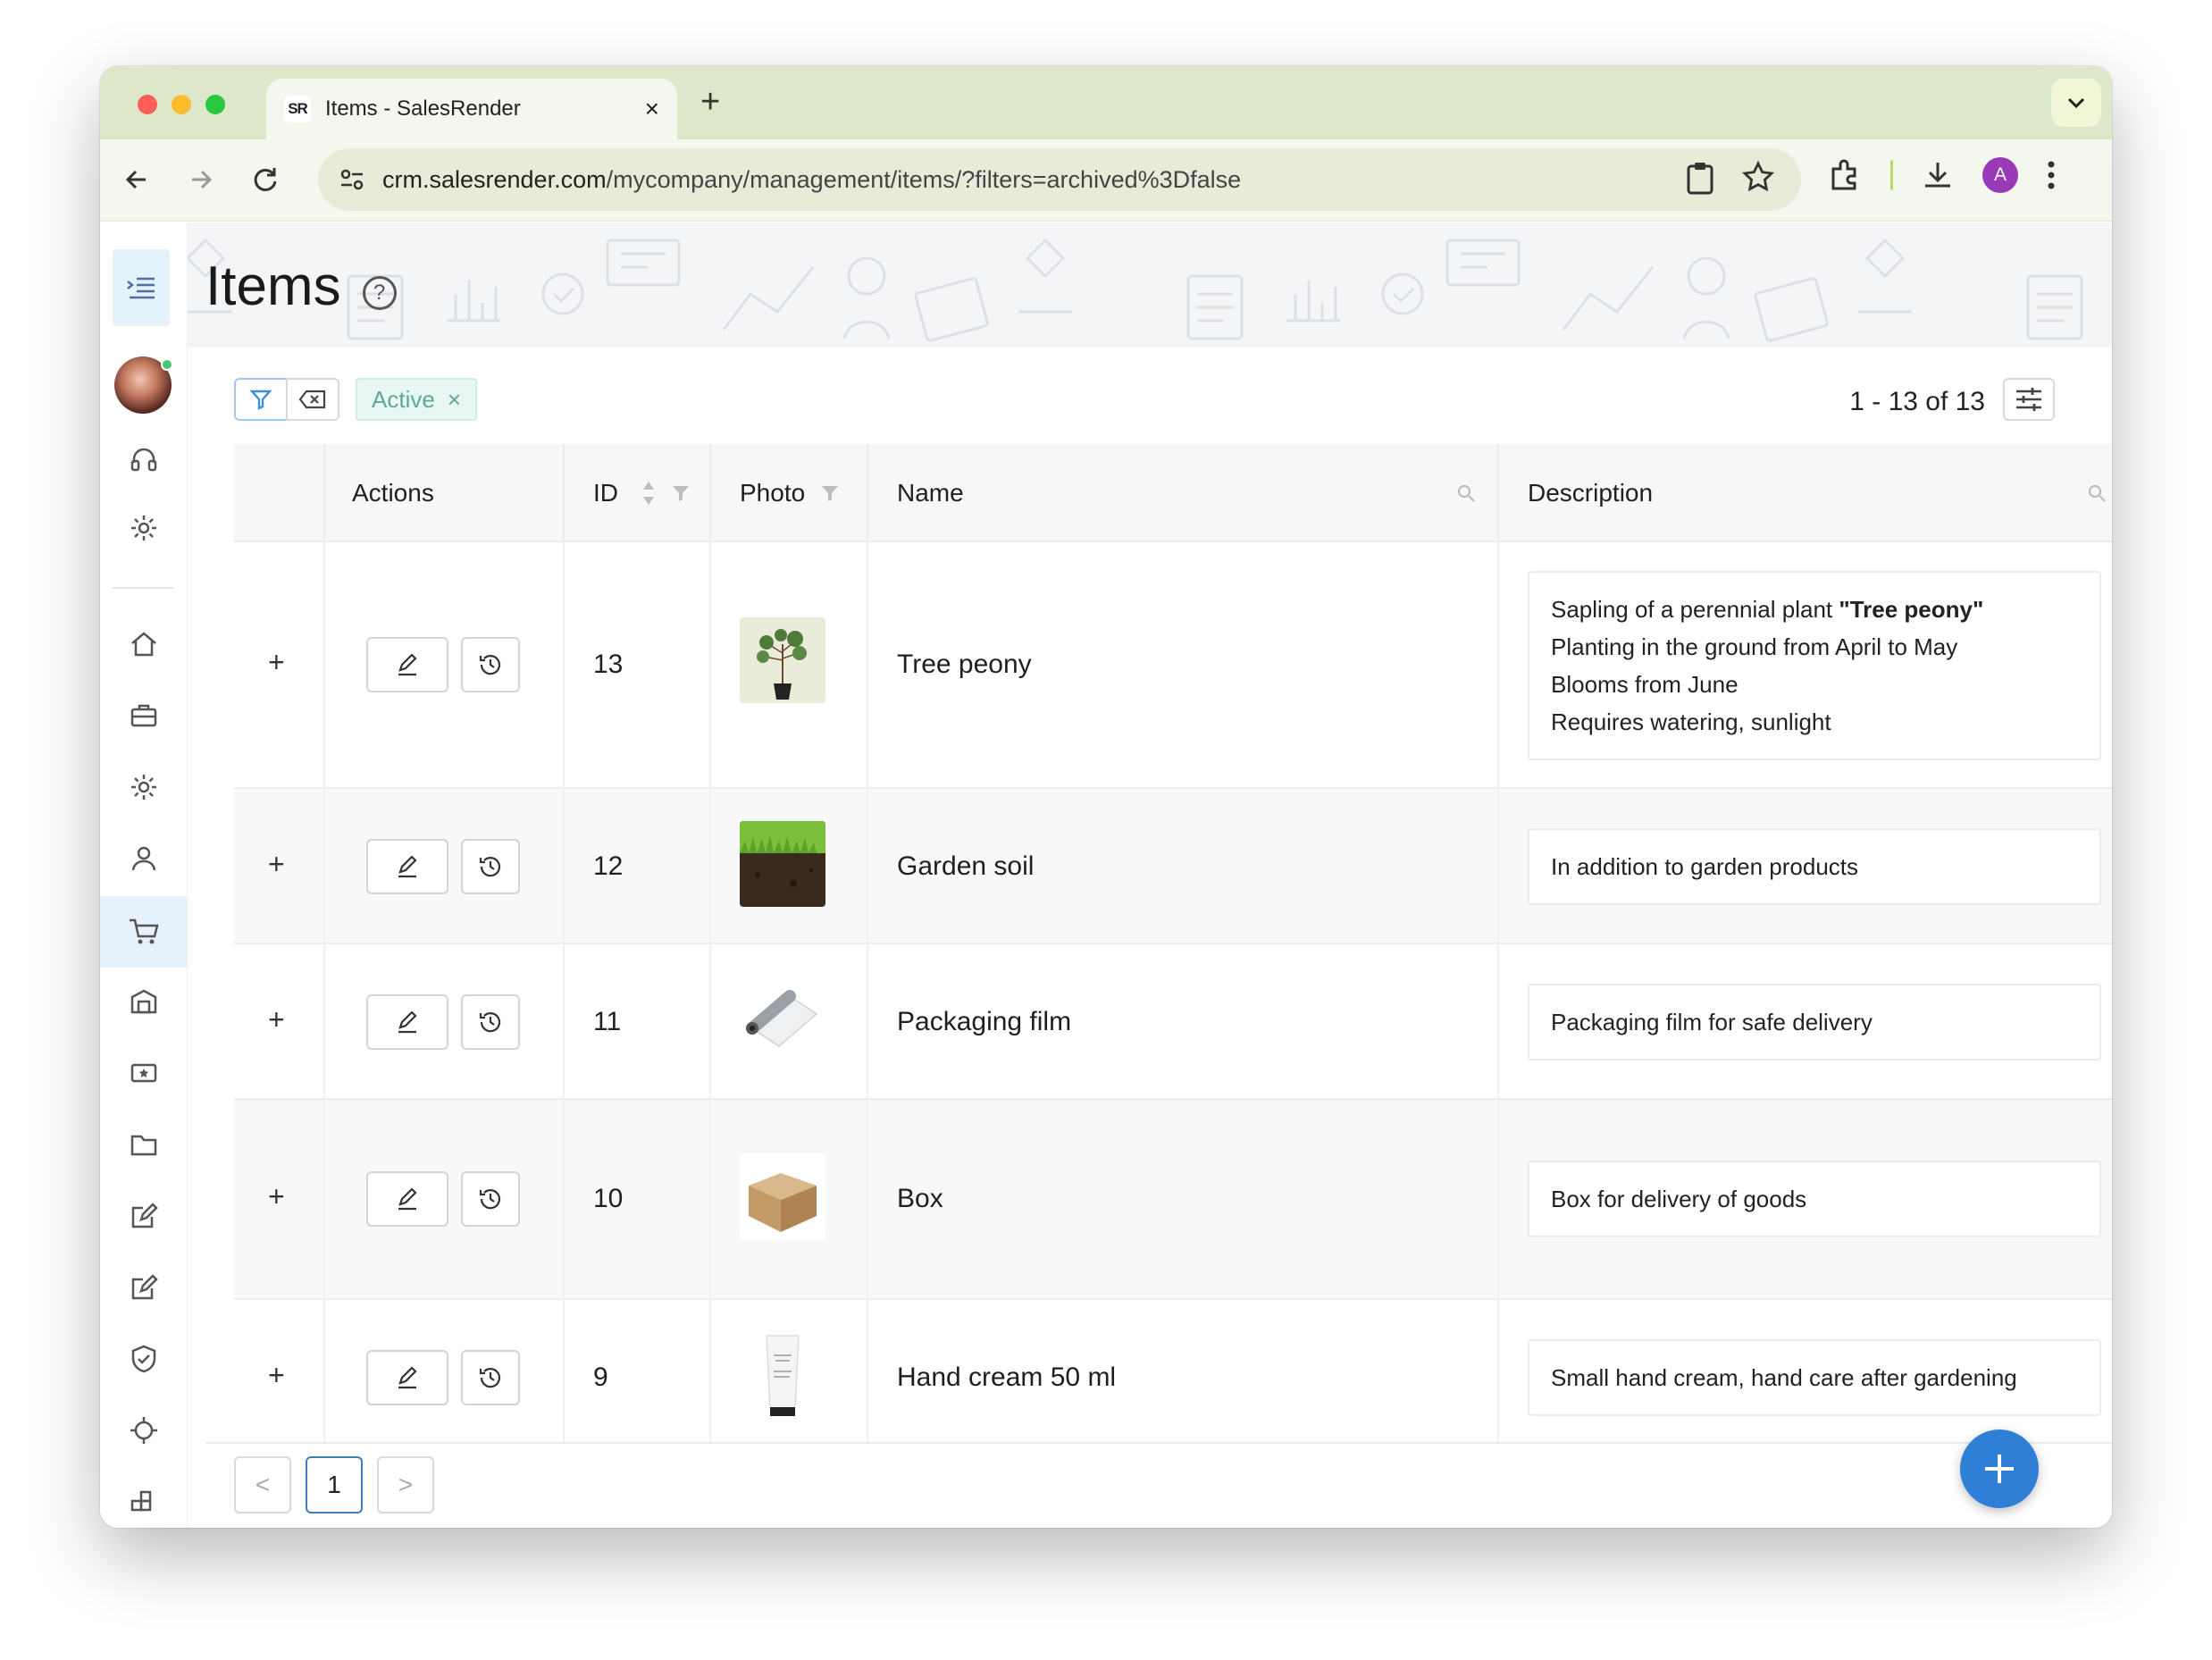 Image resolution: width=2212 pixels, height=1660 pixels. I want to click on sidebar-item-toolbox, so click(144, 715).